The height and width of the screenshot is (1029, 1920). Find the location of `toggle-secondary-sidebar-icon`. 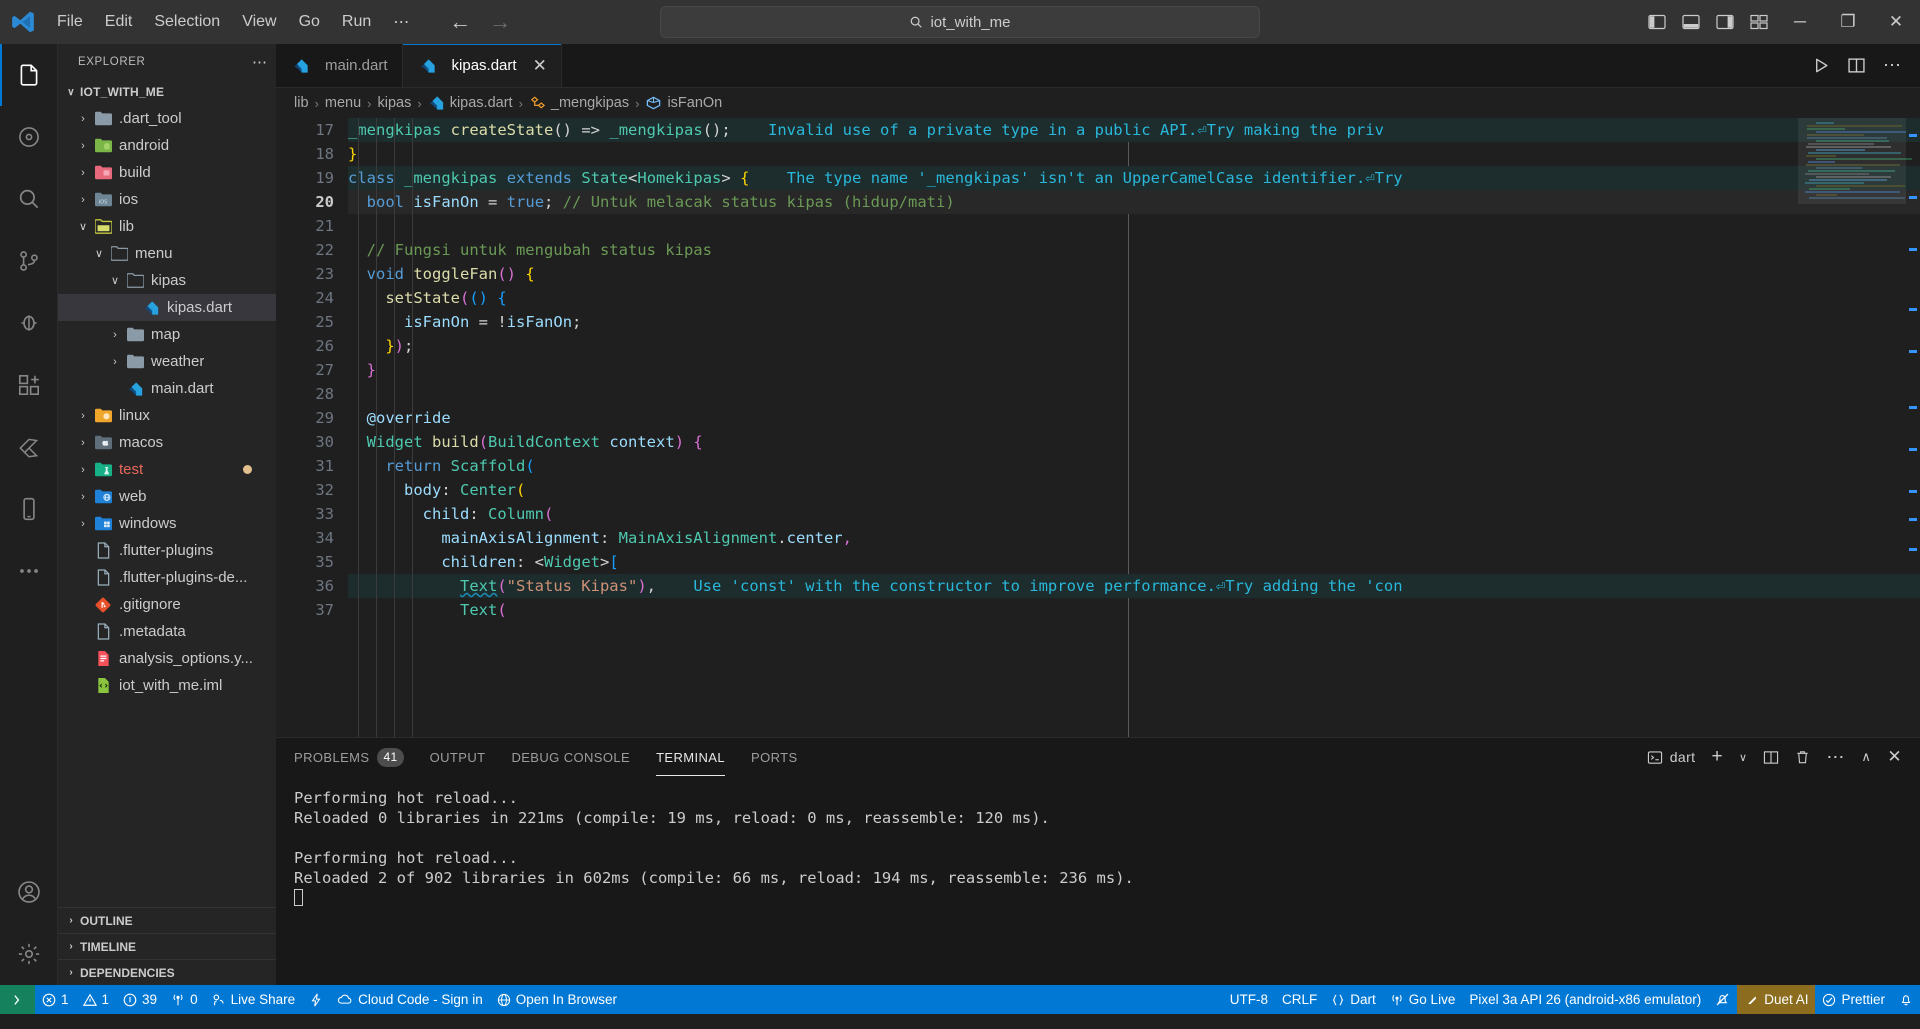

toggle-secondary-sidebar-icon is located at coordinates (1725, 22).